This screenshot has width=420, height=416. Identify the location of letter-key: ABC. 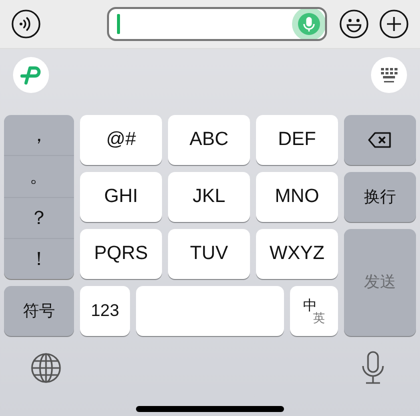
(209, 140).